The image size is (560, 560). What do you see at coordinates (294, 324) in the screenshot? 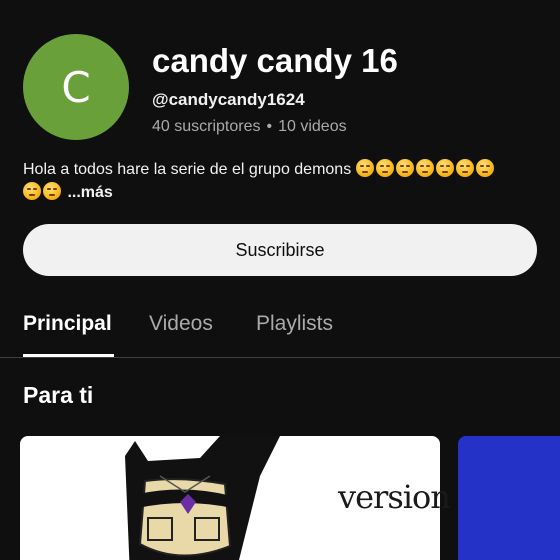
I see `tab-playlists: Playlists` at bounding box center [294, 324].